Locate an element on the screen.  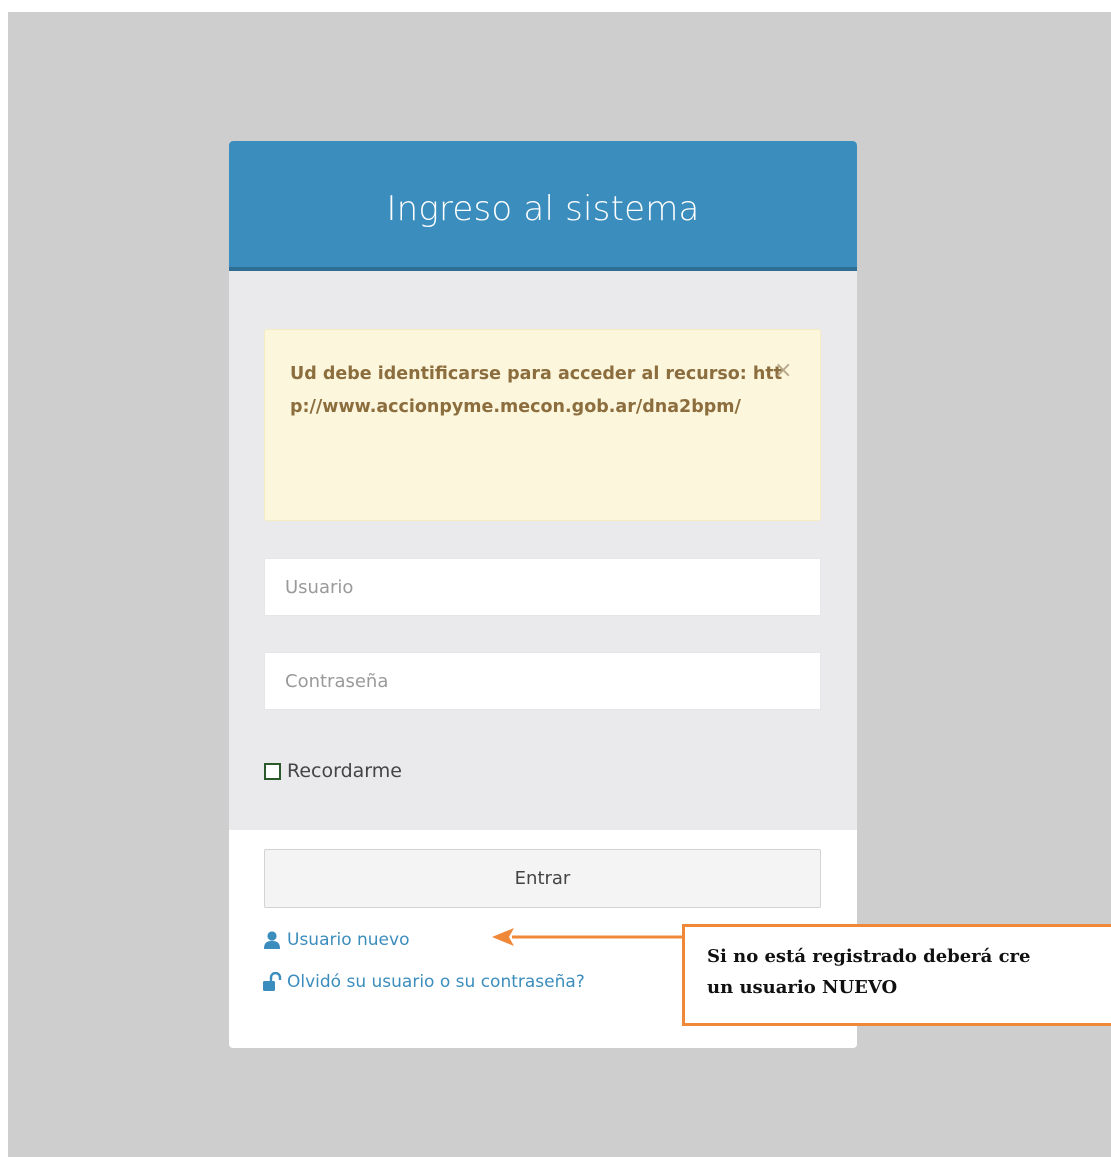
username-input is located at coordinates (542, 587).